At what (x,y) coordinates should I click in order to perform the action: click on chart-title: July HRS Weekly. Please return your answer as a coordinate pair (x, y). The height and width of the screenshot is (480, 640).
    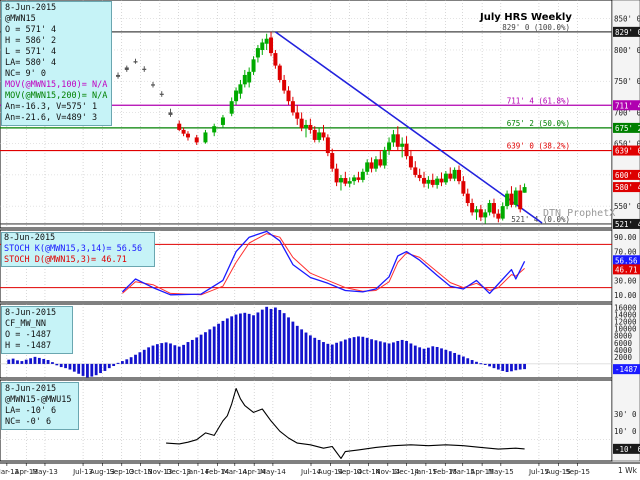
    Looking at the image, I should click on (526, 17).